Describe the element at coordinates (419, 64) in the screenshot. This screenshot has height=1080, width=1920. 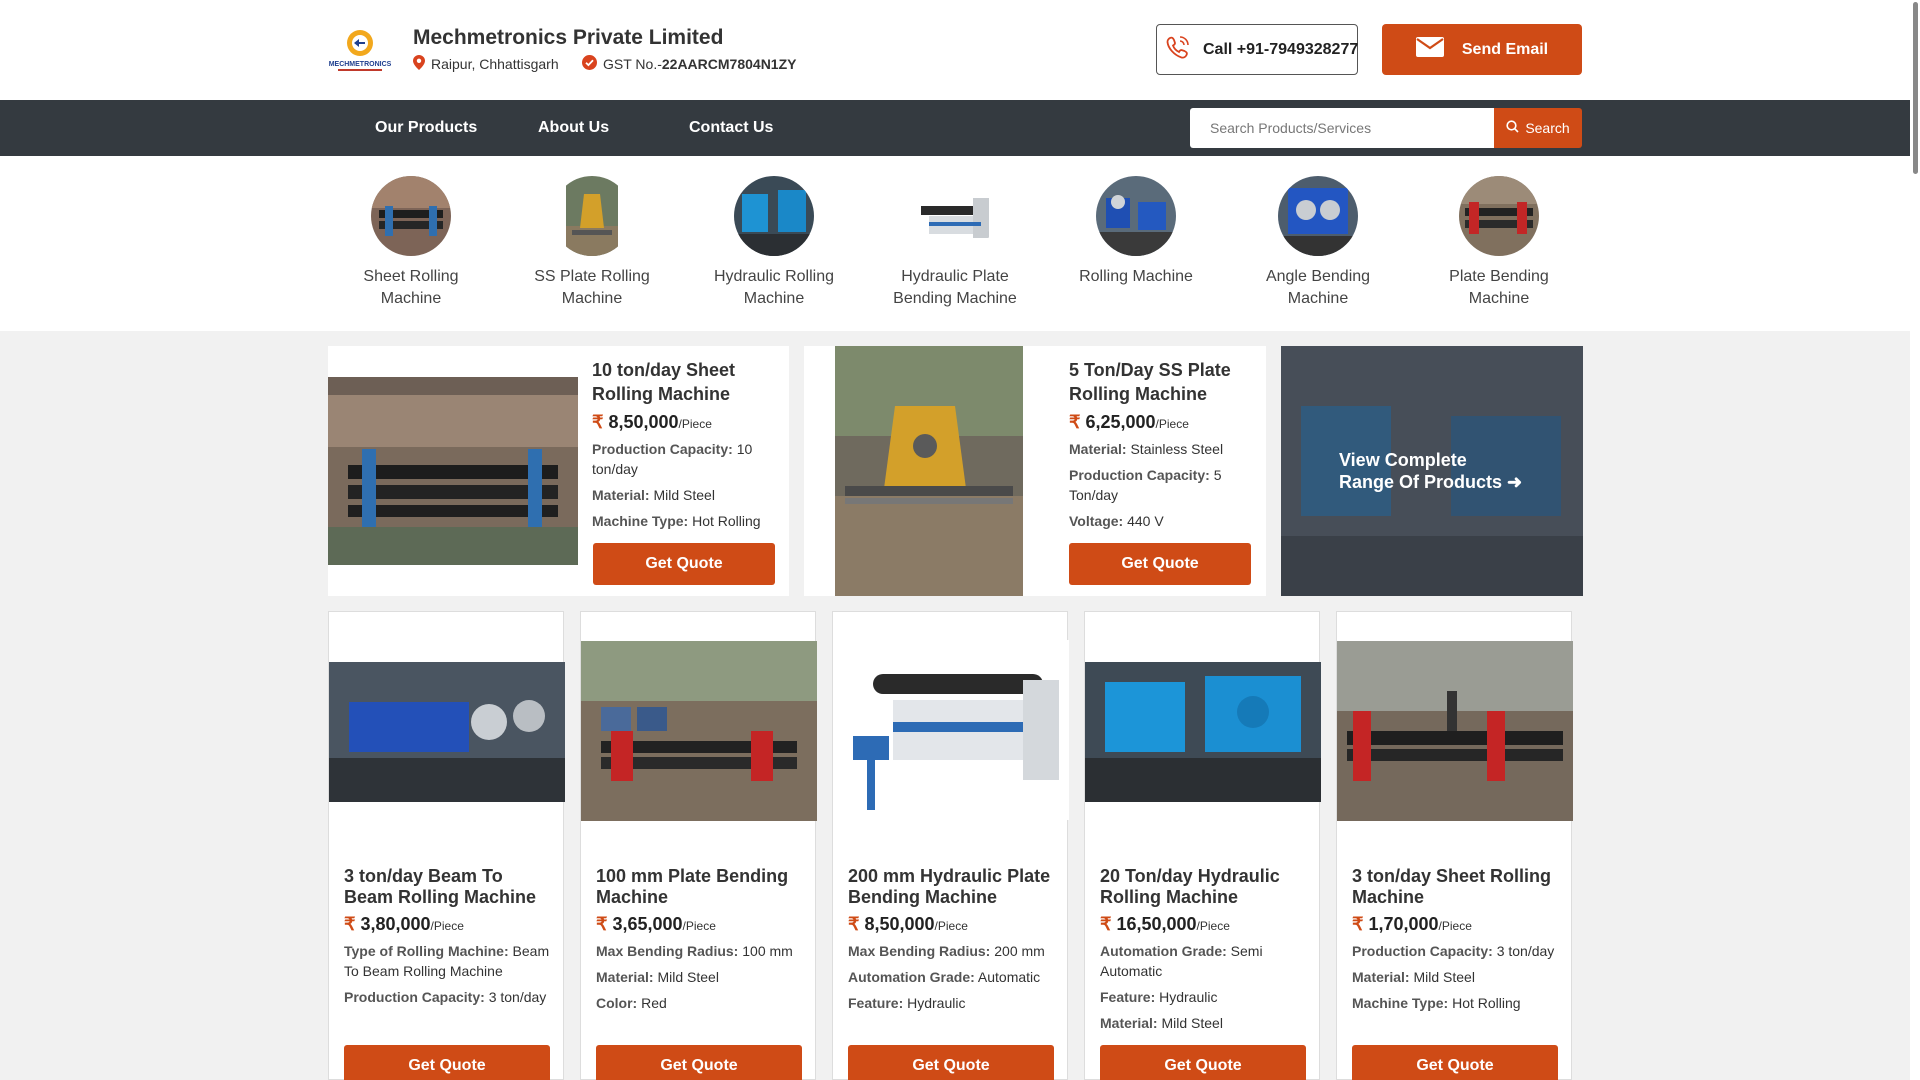
I see `location-pin-icon` at that location.